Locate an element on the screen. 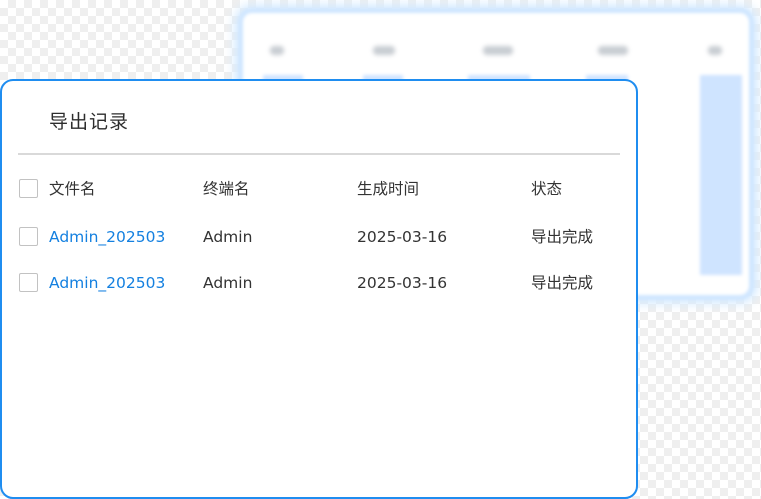 The height and width of the screenshot is (499, 761). column-header-filename: 文件名 is located at coordinates (72, 189).